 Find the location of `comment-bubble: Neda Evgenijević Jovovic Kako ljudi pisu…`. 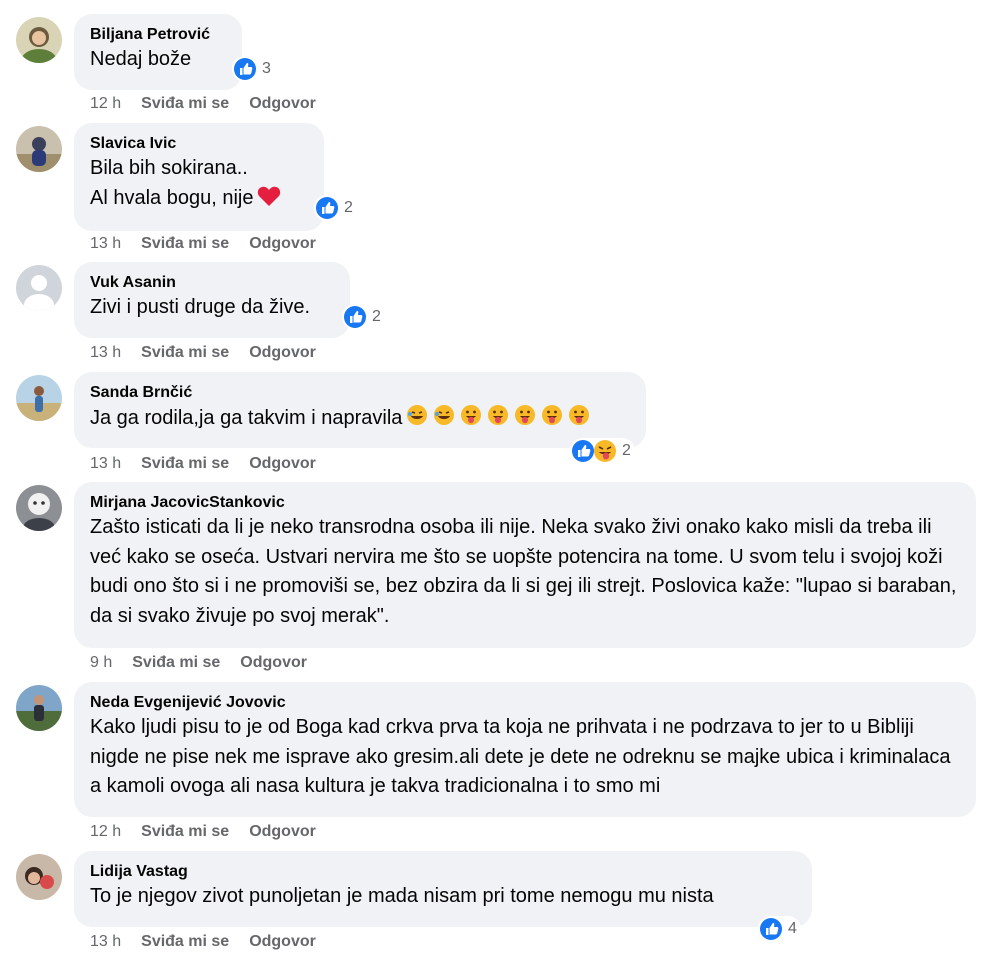

comment-bubble: Neda Evgenijević Jovovic Kako ljudi pisu… is located at coordinates (525, 749).